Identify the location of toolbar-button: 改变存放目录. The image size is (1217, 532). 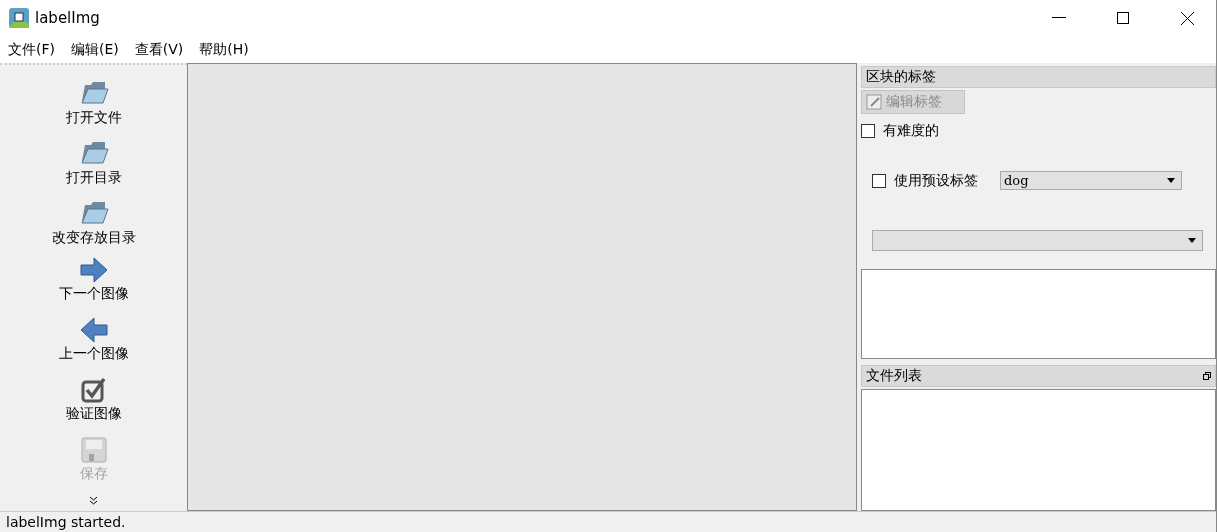
(93, 225).